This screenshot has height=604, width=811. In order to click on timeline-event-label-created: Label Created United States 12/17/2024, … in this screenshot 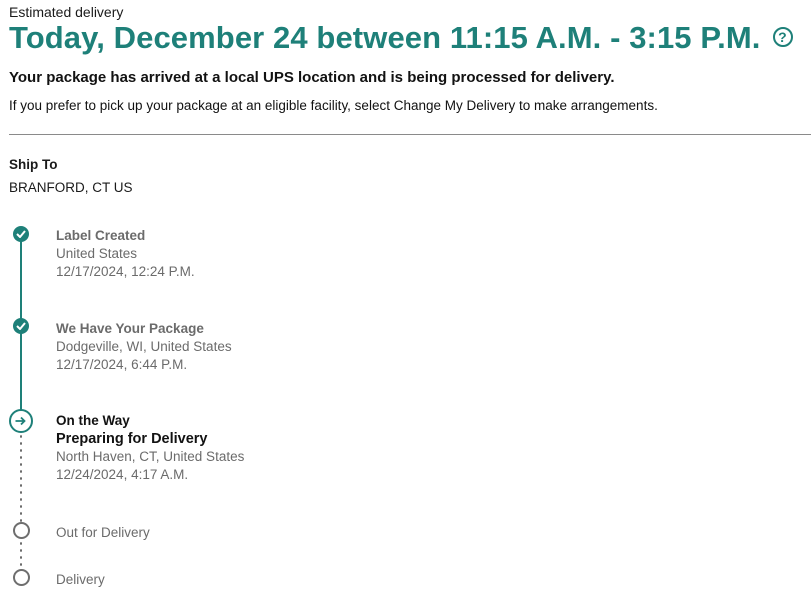, I will do `click(125, 254)`.